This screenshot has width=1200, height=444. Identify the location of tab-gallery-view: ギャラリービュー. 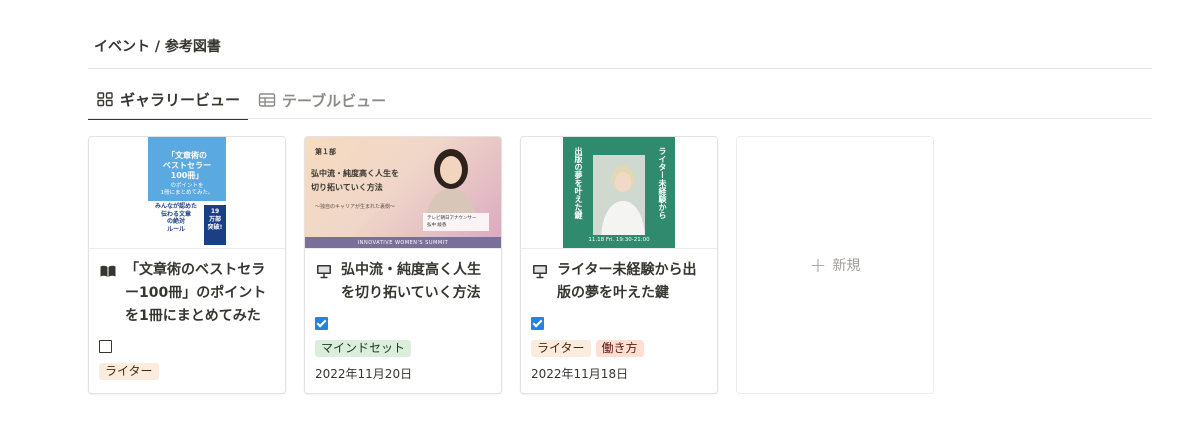
(168, 102).